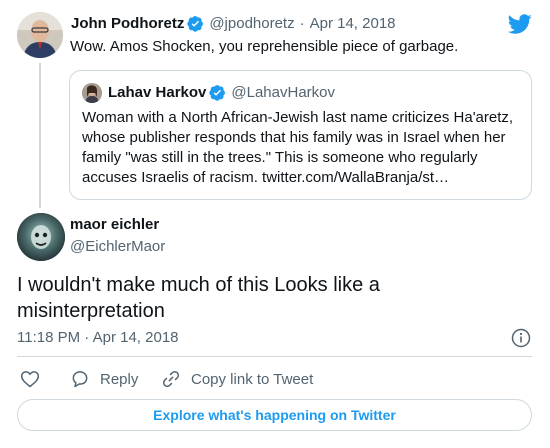  Describe the element at coordinates (136, 337) in the screenshot. I see `tweet-date: Apr 14, 2018` at that location.